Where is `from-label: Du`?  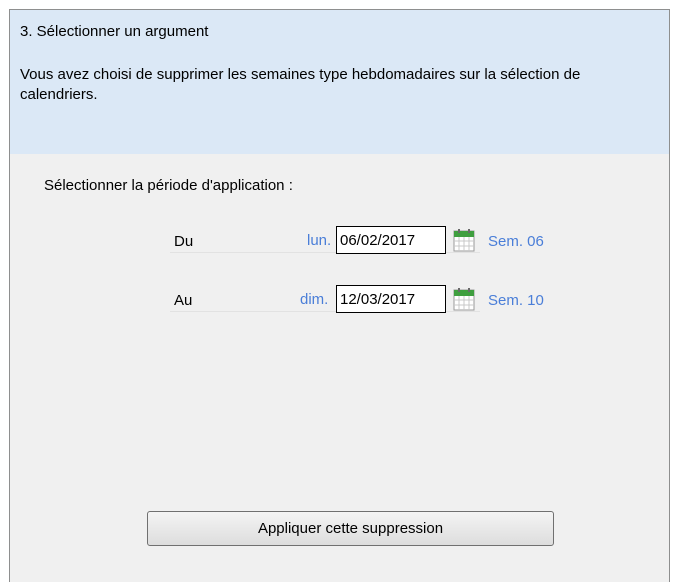
from-label: Du is located at coordinates (184, 241).